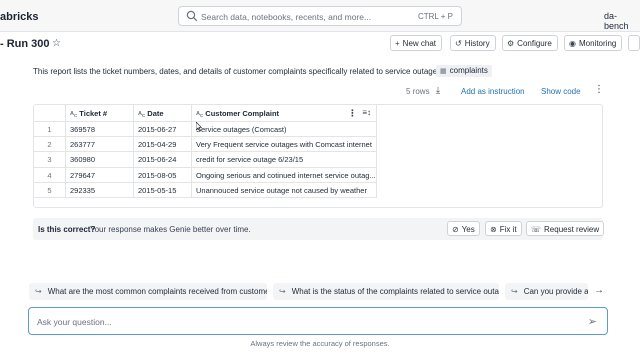 The height and width of the screenshot is (360, 640). Describe the element at coordinates (572, 229) in the screenshot. I see `request-review-label: Request review` at that location.